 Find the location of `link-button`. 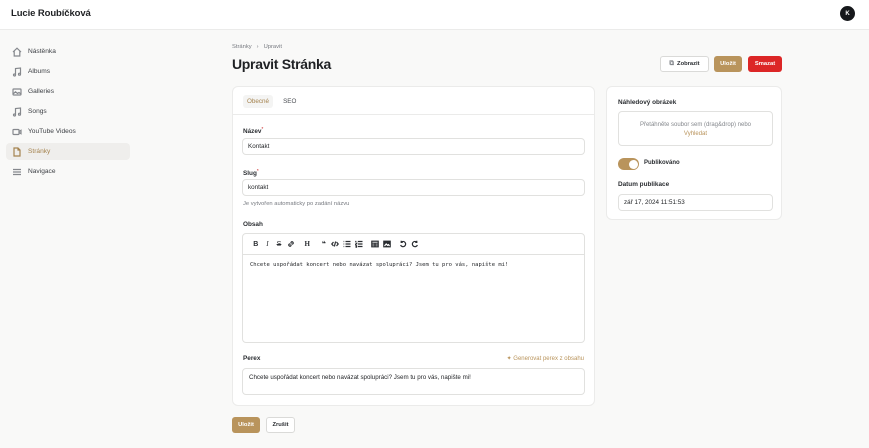

link-button is located at coordinates (291, 244).